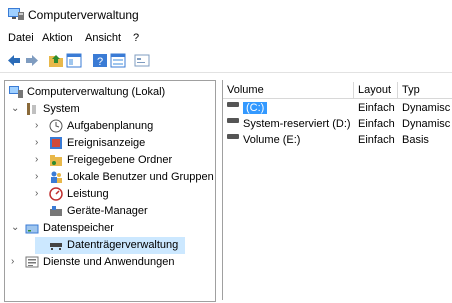  I want to click on column-header-layout-label: Layout, so click(375, 90).